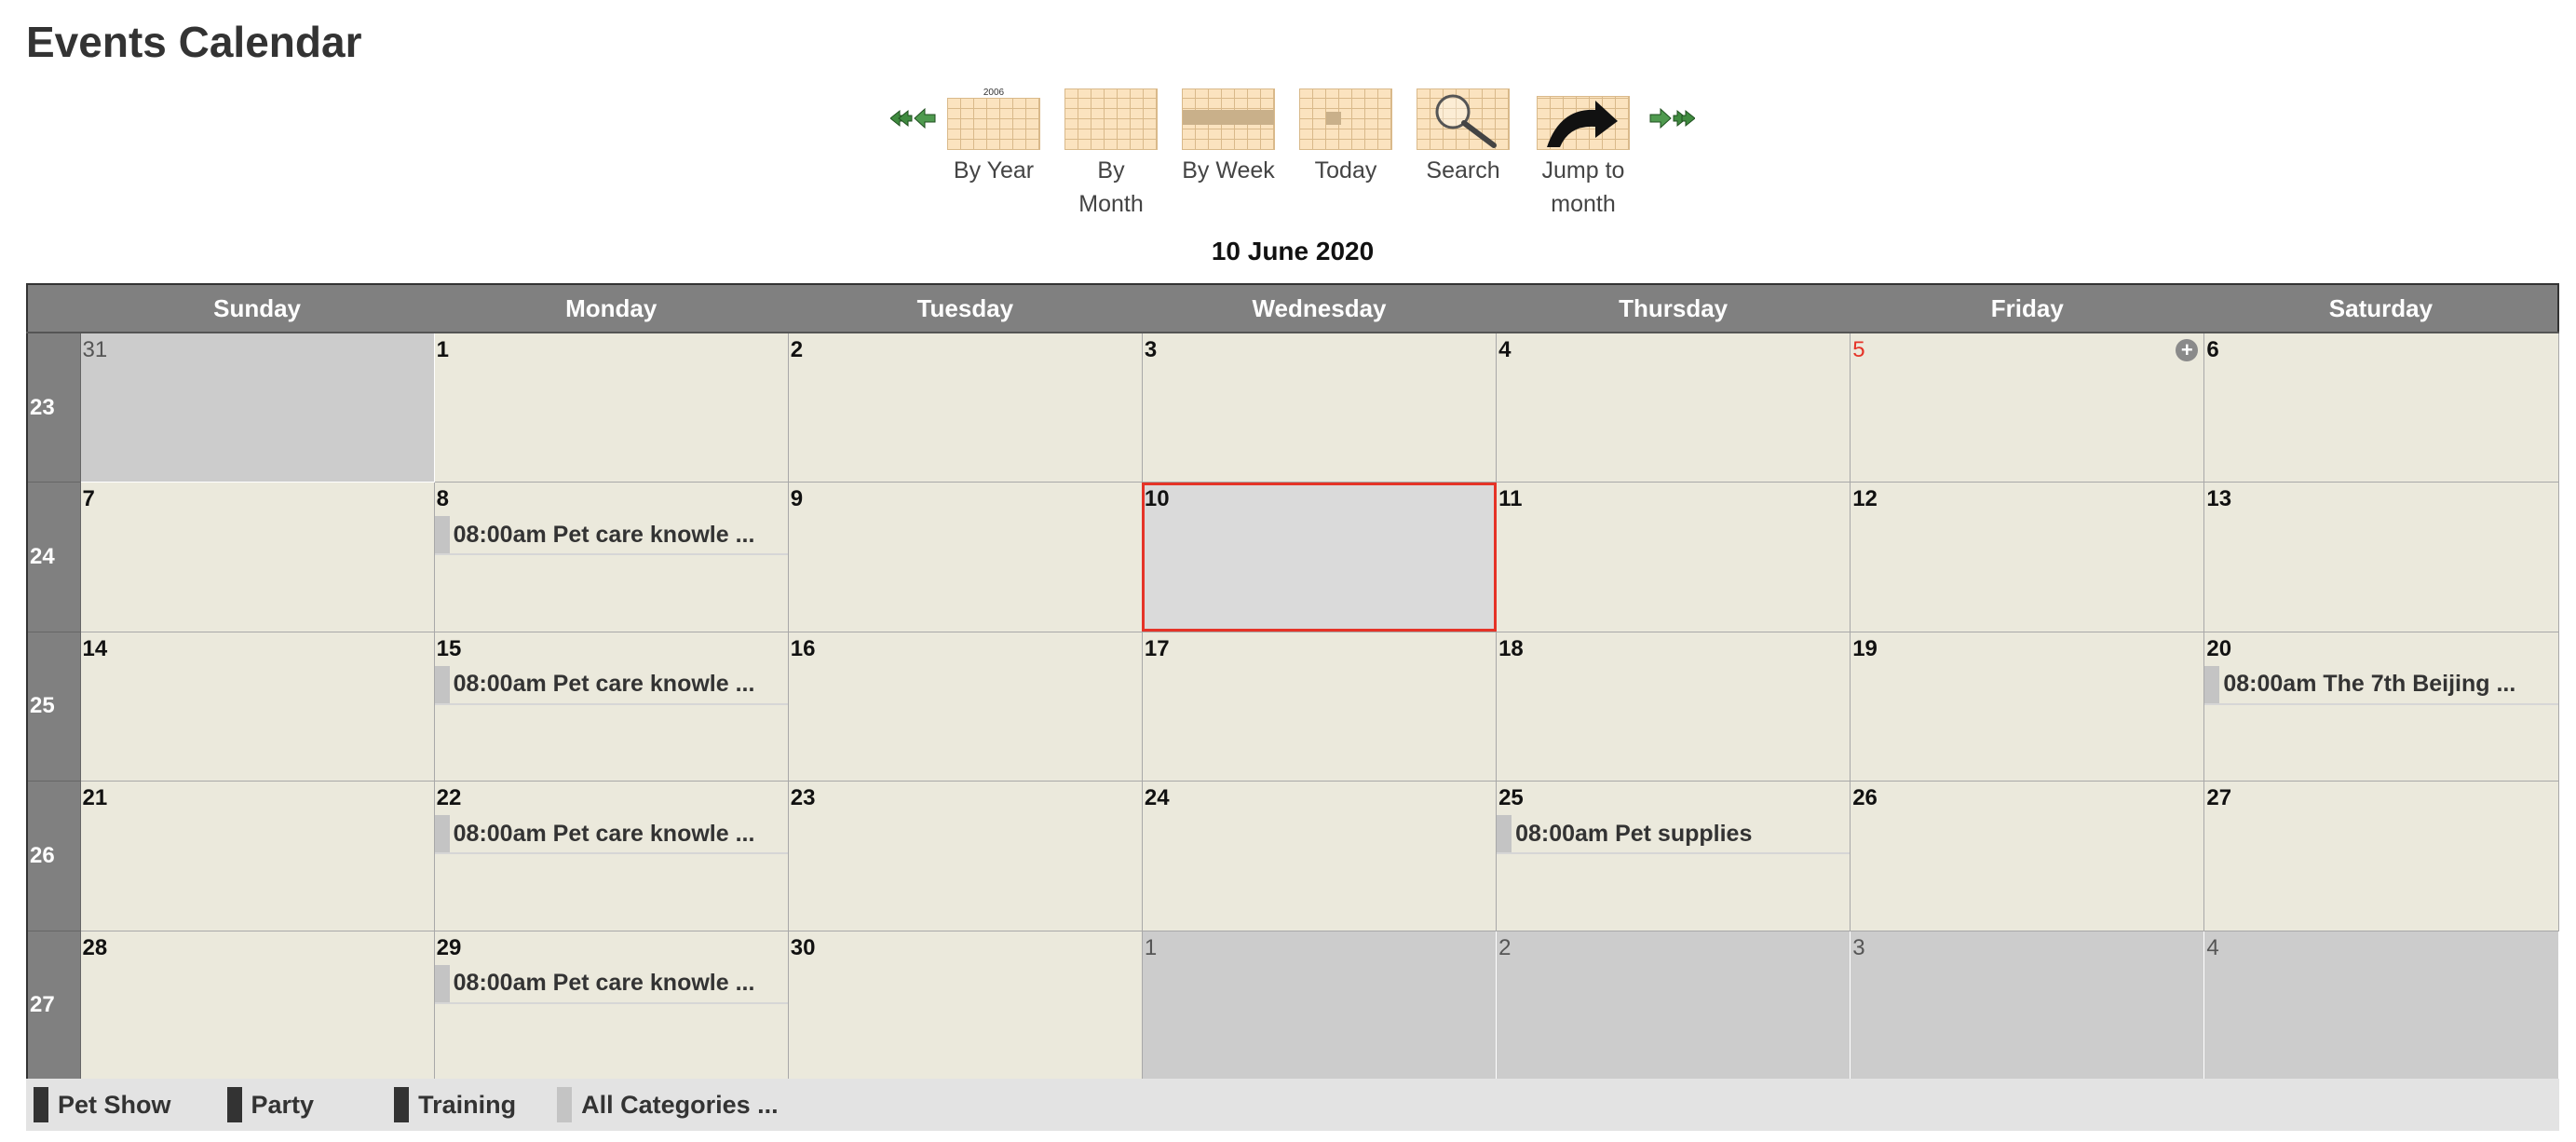  I want to click on day-cell: 7, so click(257, 557).